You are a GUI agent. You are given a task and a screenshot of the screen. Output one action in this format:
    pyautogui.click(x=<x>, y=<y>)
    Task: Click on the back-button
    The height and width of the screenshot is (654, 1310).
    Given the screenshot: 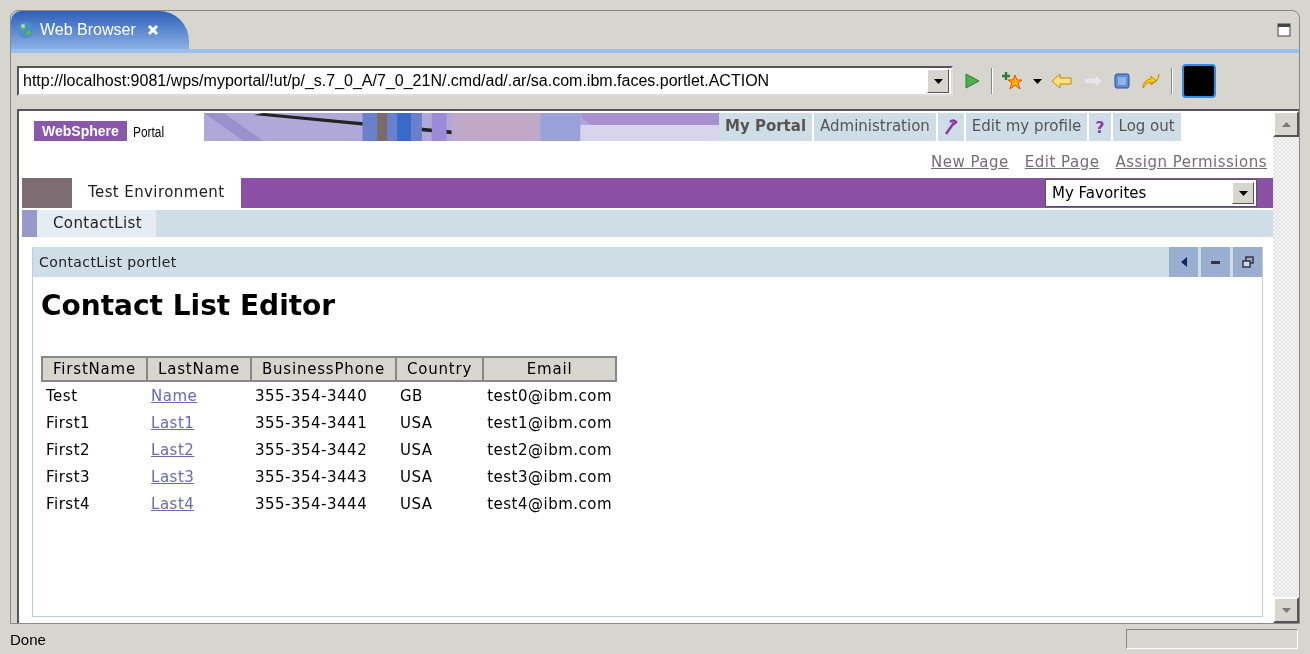 What is the action you would take?
    pyautogui.click(x=1183, y=262)
    